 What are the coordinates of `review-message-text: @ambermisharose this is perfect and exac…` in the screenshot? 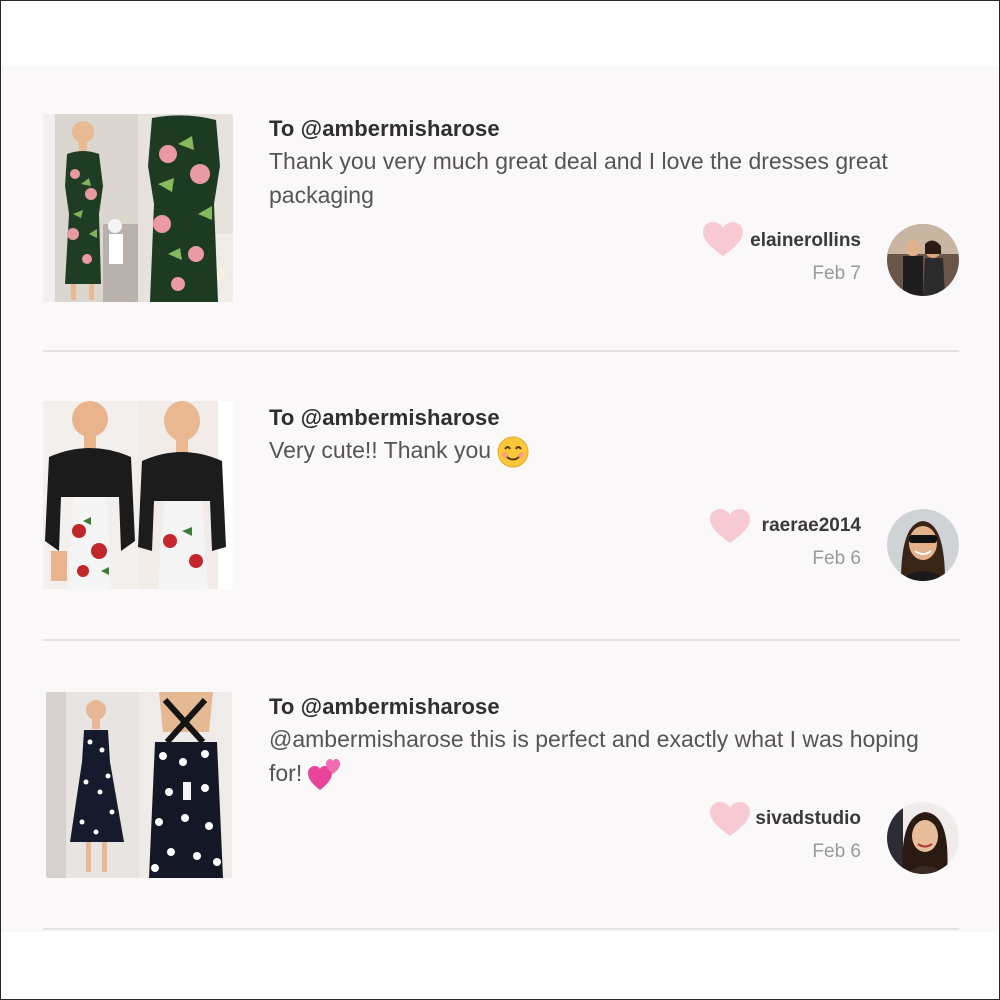 It's located at (594, 756).